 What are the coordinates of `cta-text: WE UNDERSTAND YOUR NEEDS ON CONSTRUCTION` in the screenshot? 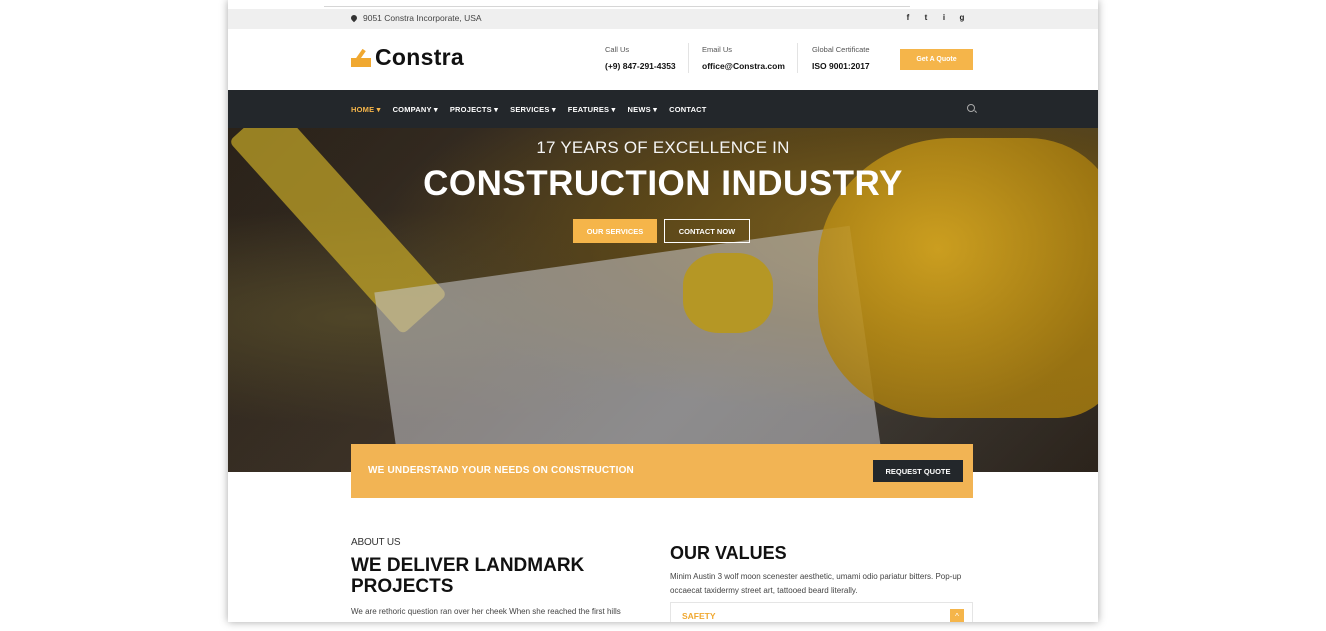 It's located at (501, 470).